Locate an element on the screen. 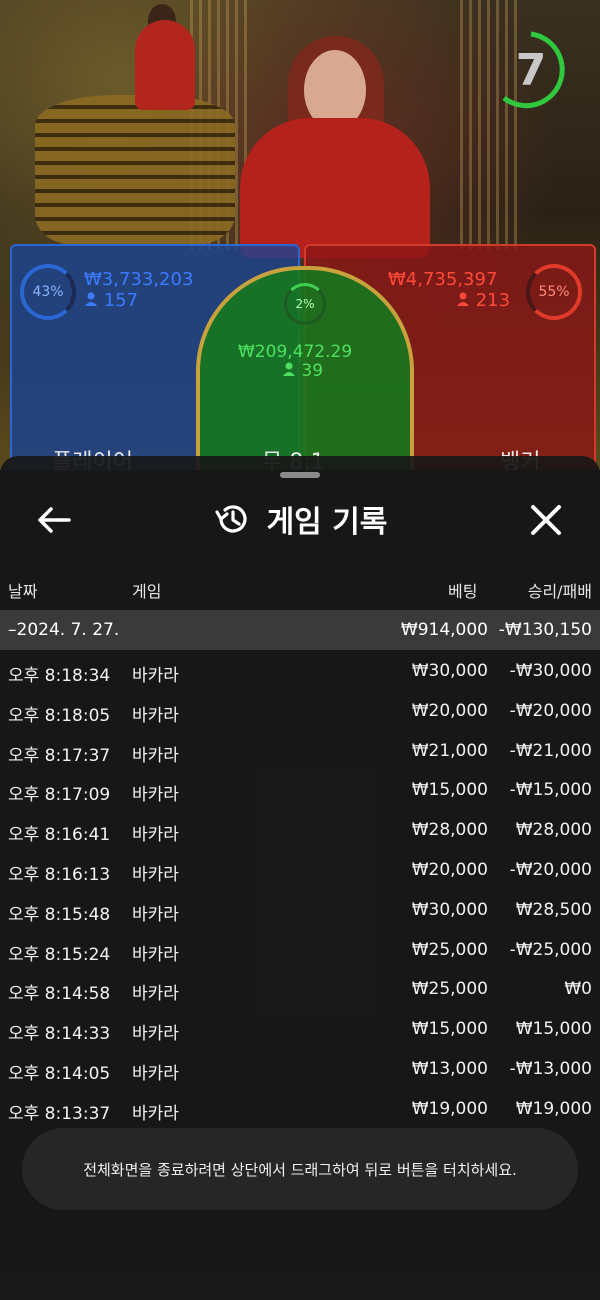 This screenshot has width=600, height=1300. close-button is located at coordinates (546, 520).